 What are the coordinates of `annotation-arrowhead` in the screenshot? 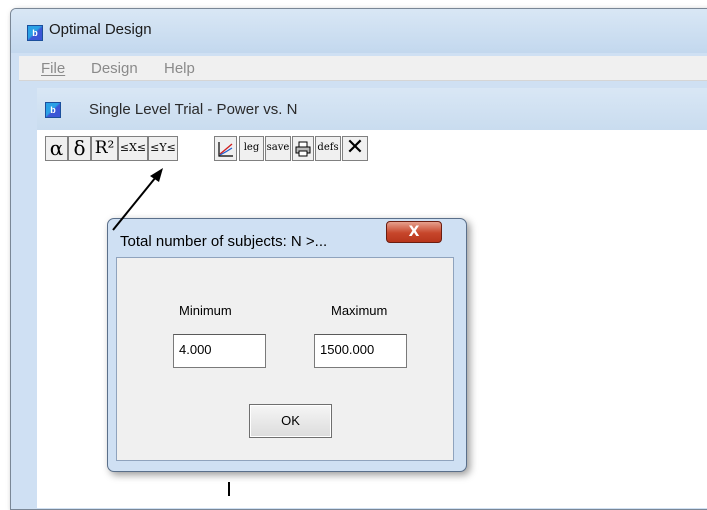 It's located at (156, 175).